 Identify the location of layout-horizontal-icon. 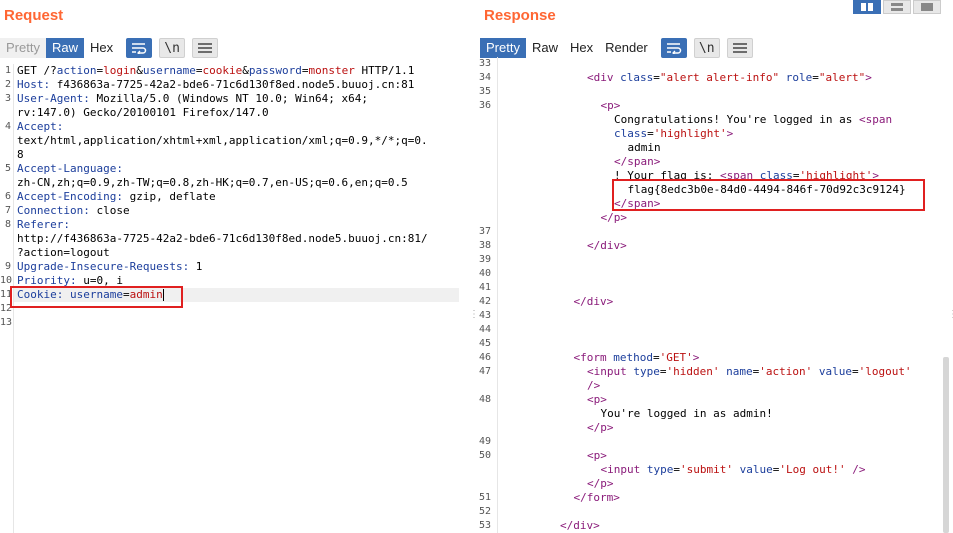
(897, 7).